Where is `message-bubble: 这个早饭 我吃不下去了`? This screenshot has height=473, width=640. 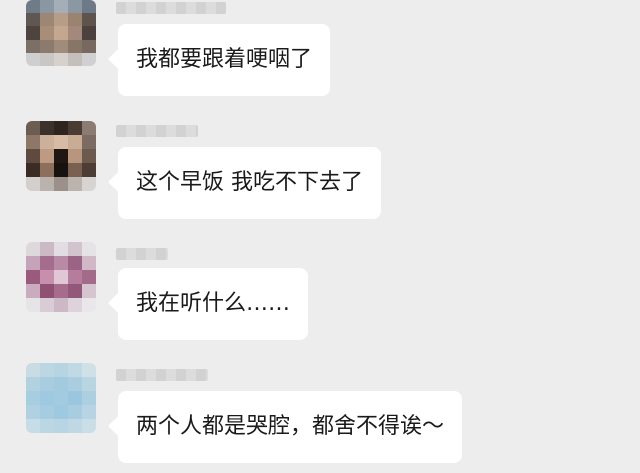 message-bubble: 这个早饭 我吃不下去了 is located at coordinates (249, 183).